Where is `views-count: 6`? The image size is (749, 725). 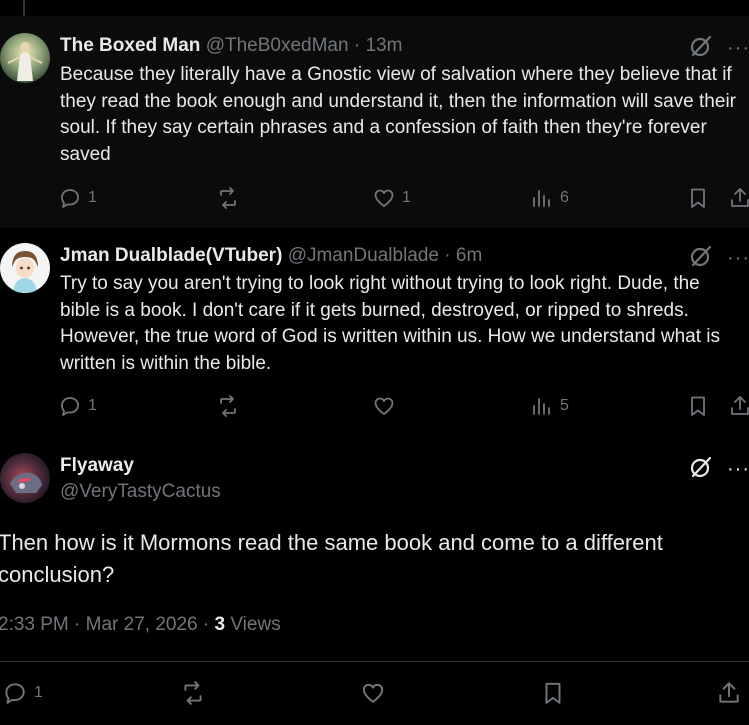 views-count: 6 is located at coordinates (564, 197).